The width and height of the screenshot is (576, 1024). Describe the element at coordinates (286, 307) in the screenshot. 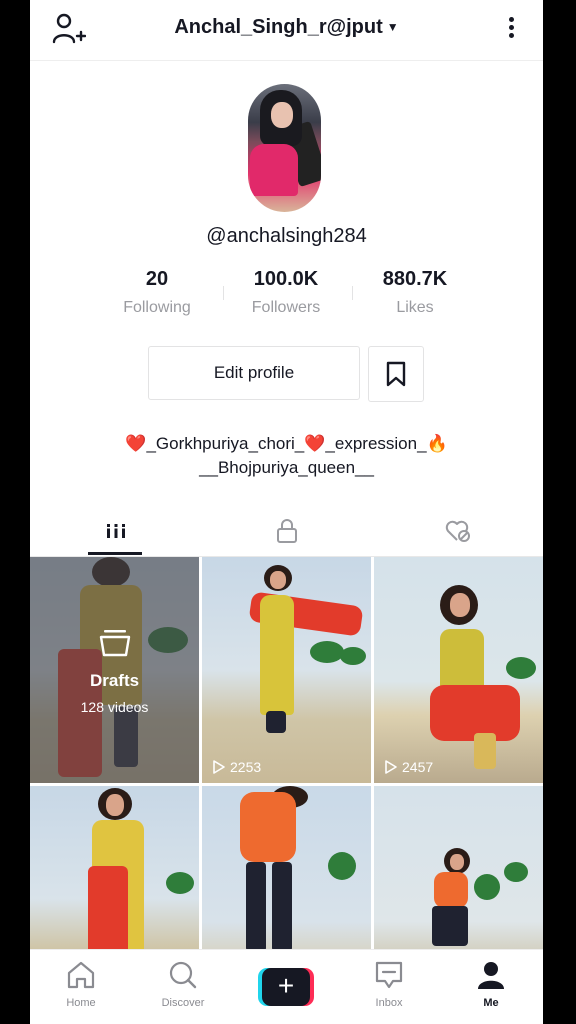

I see `stat-followers-label: Followers` at that location.